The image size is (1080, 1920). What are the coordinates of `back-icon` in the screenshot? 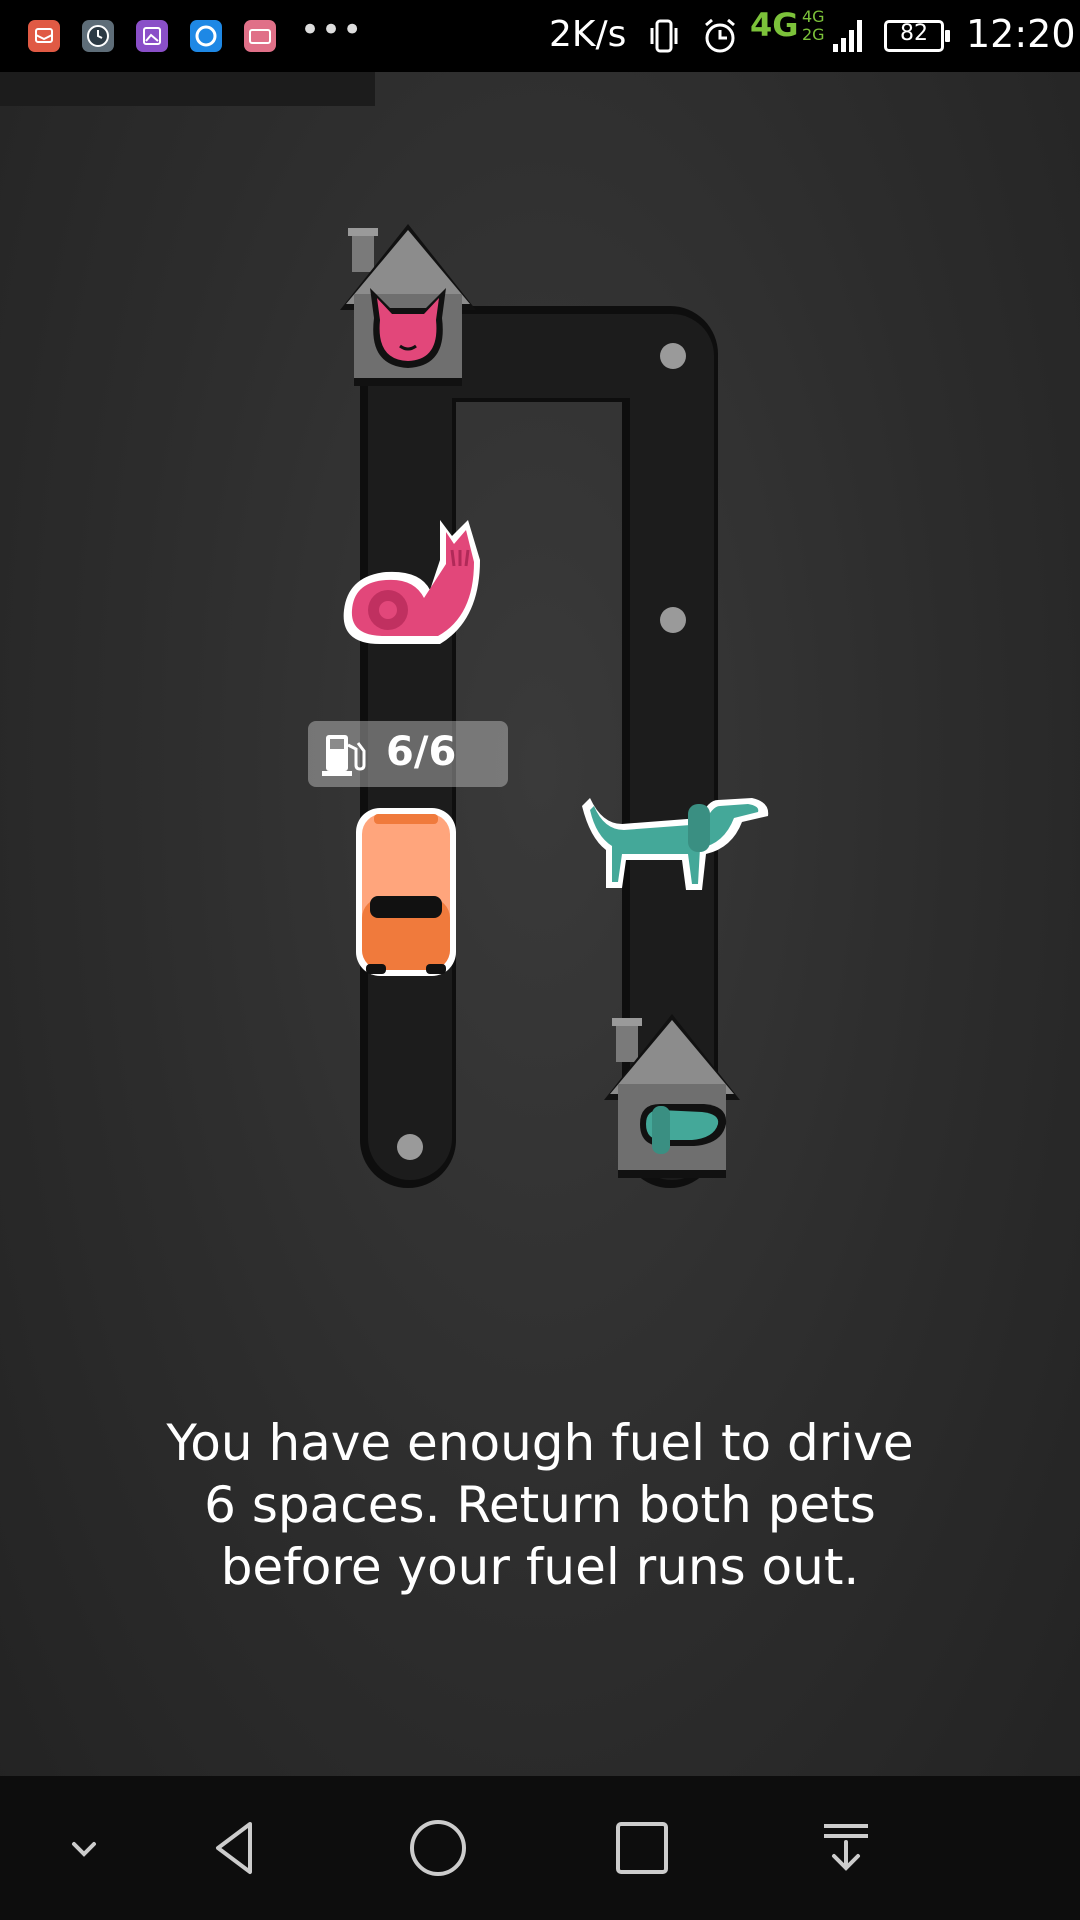 It's located at (236, 1848).